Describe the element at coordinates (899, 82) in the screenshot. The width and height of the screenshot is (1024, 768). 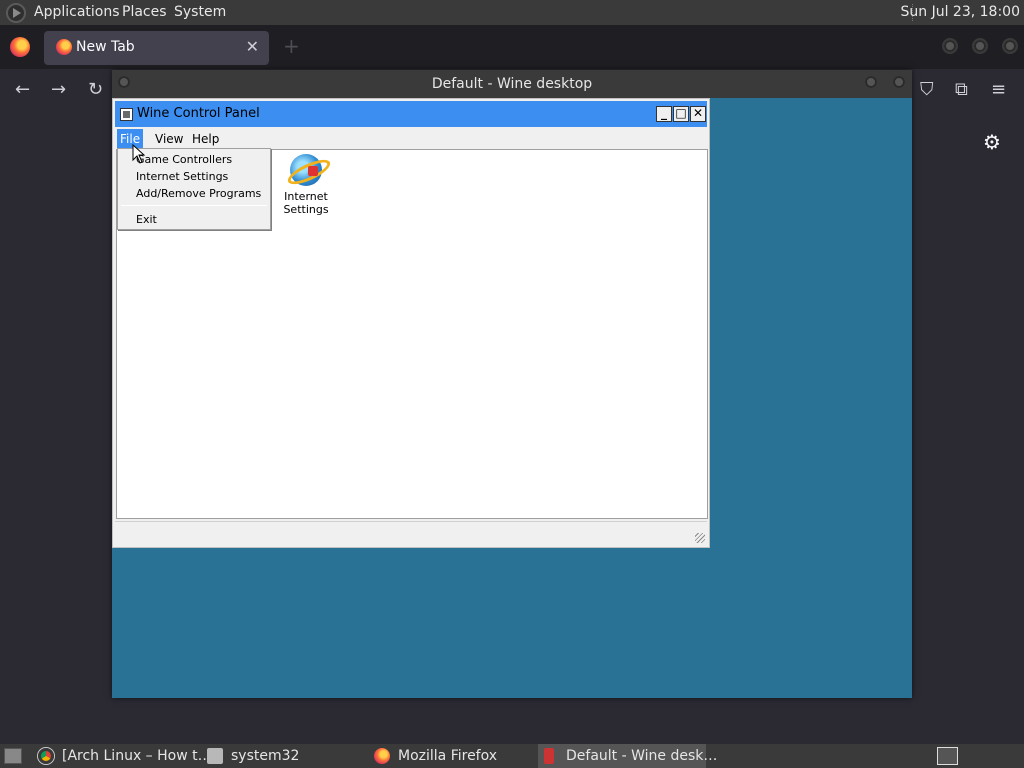
I see `wine-desktop-maximize-icon` at that location.